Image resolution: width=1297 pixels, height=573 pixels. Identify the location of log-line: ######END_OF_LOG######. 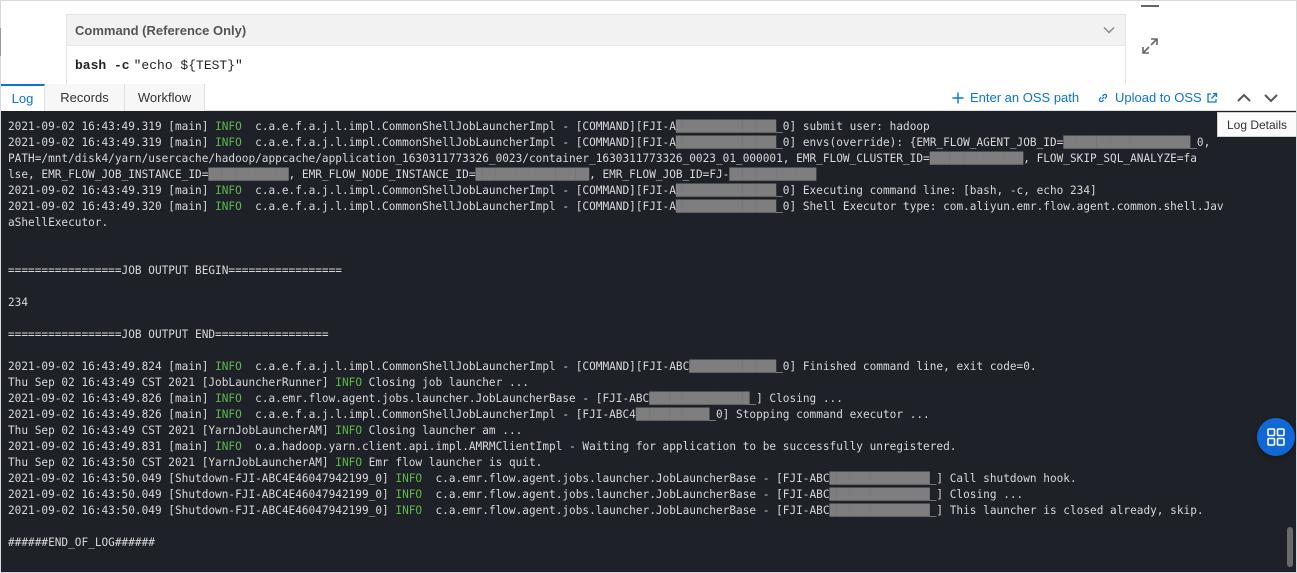
(646, 543).